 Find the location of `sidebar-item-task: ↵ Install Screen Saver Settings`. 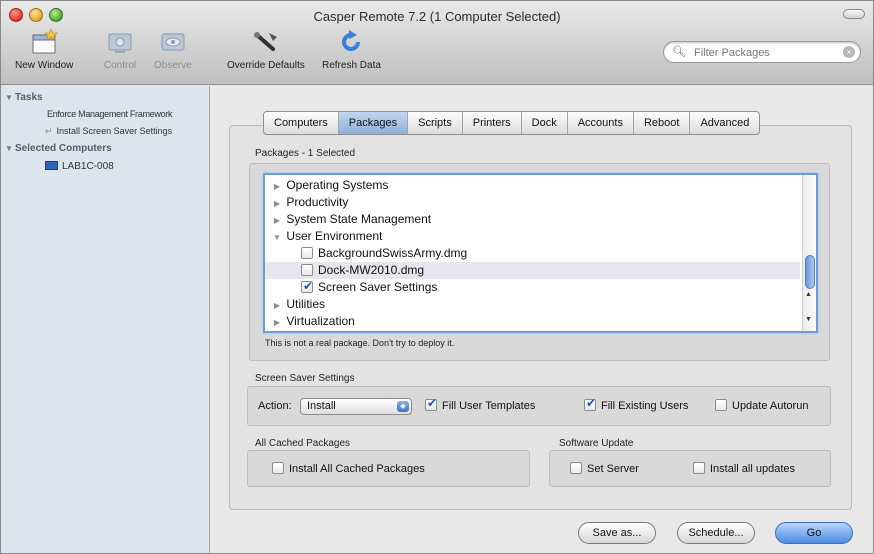

sidebar-item-task: ↵ Install Screen Saver Settings is located at coordinates (108, 131).